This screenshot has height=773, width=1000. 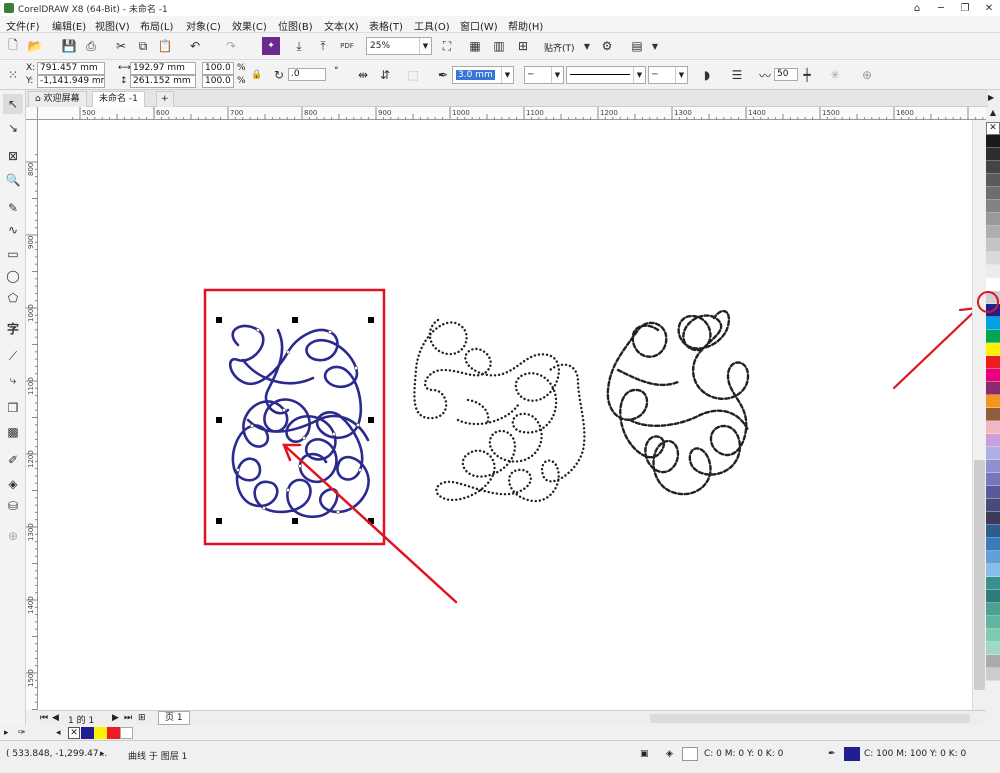 What do you see at coordinates (57, 99) in the screenshot?
I see `tab-welcome-screen: ⌂ 欢迎屏幕` at bounding box center [57, 99].